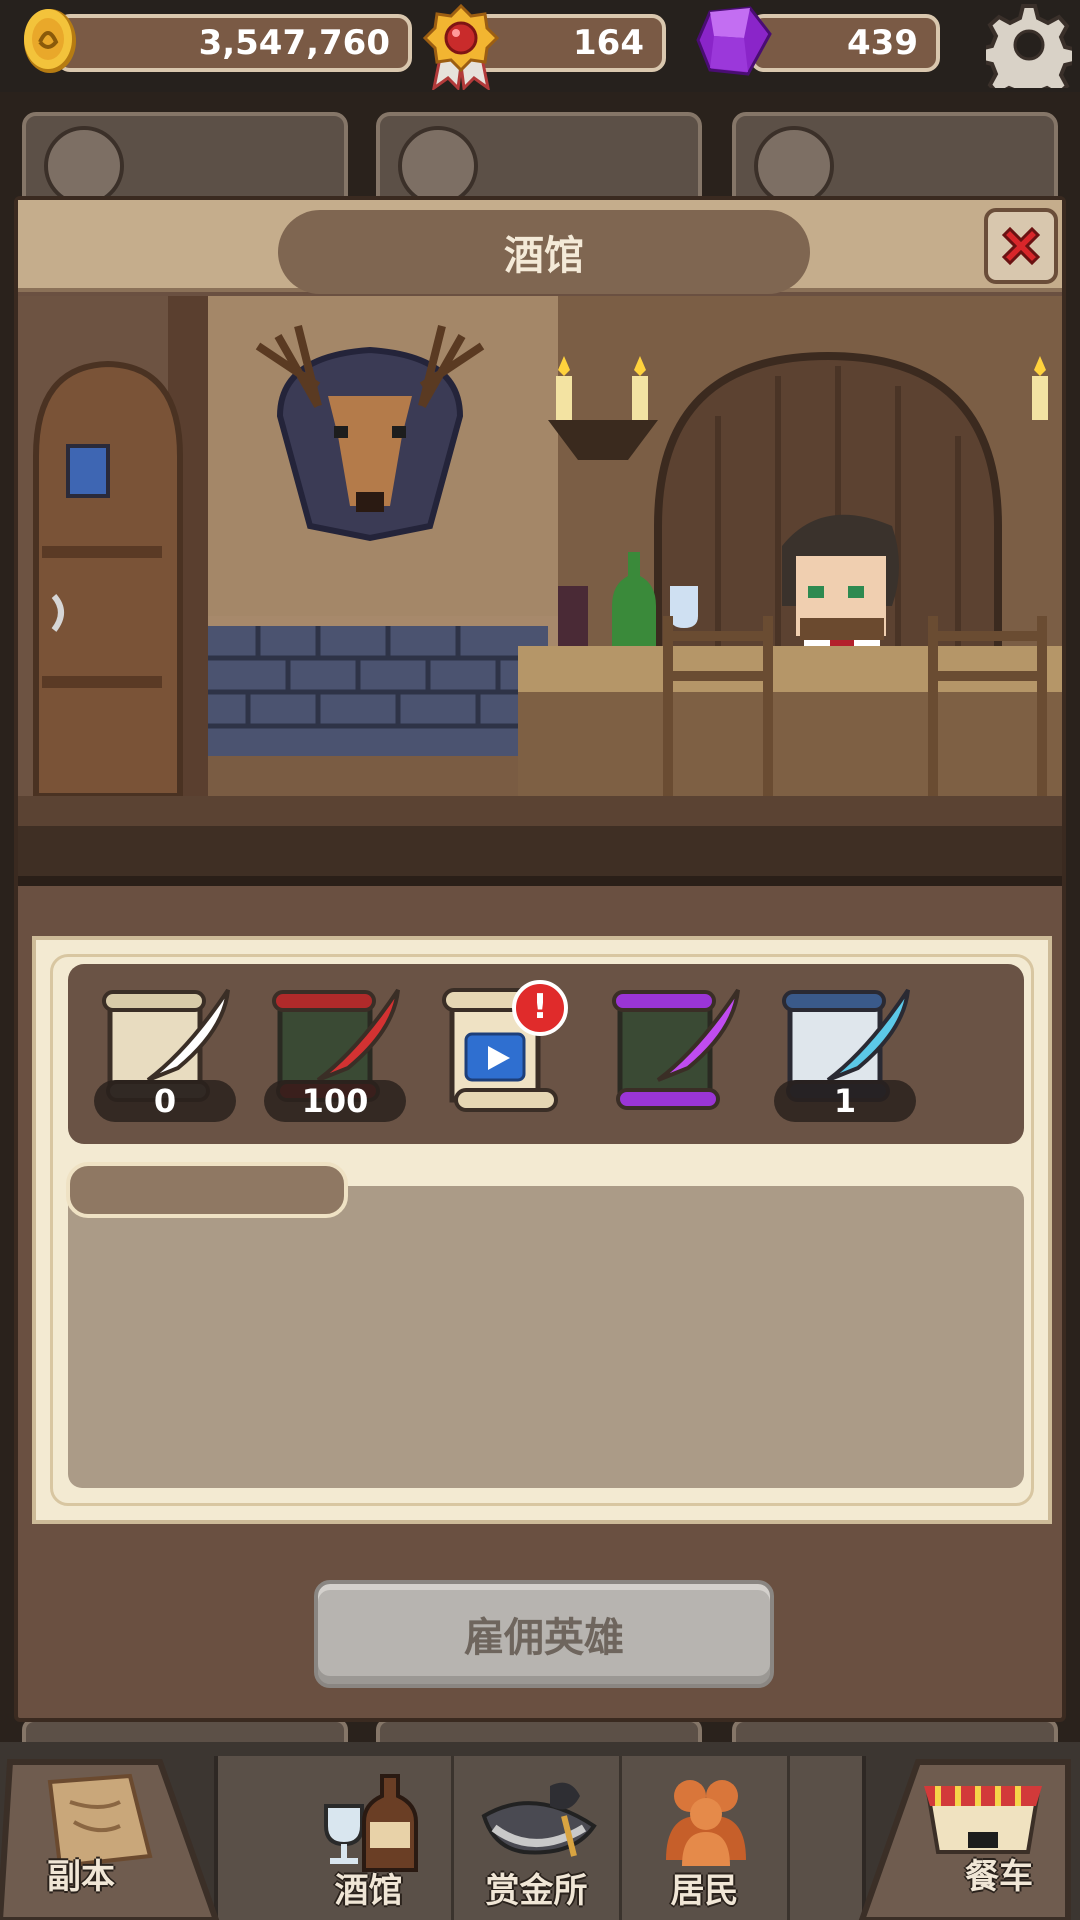 This screenshot has height=1920, width=1080. Describe the element at coordinates (734, 41) in the screenshot. I see `purple-gem-icon` at that location.